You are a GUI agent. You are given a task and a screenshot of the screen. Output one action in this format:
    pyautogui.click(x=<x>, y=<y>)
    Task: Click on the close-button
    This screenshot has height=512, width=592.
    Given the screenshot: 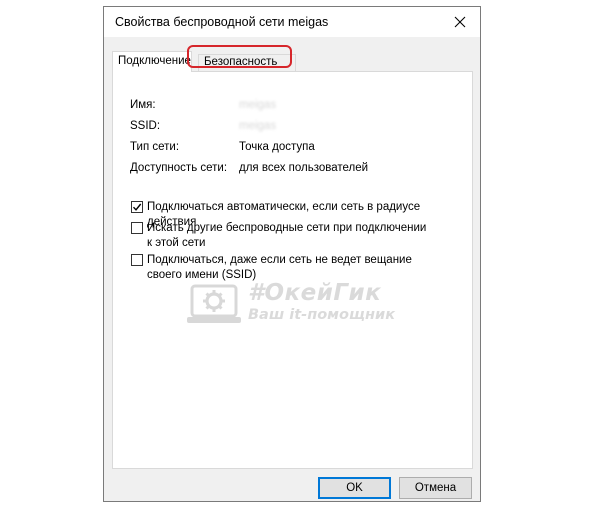 What is the action you would take?
    pyautogui.click(x=460, y=22)
    